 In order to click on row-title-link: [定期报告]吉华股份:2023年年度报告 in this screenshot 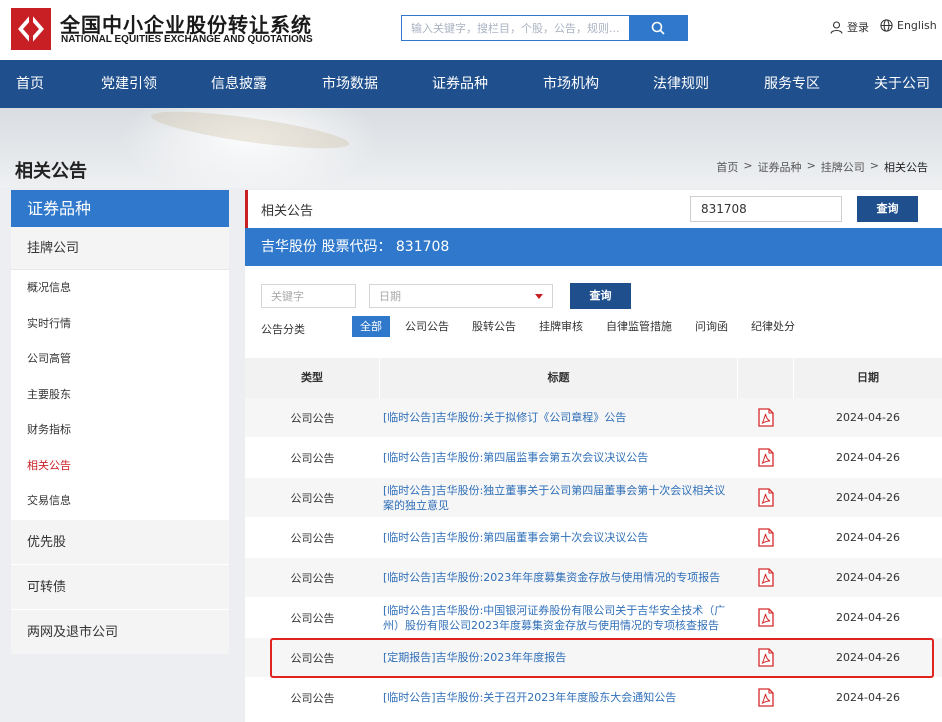, I will do `click(559, 657)`.